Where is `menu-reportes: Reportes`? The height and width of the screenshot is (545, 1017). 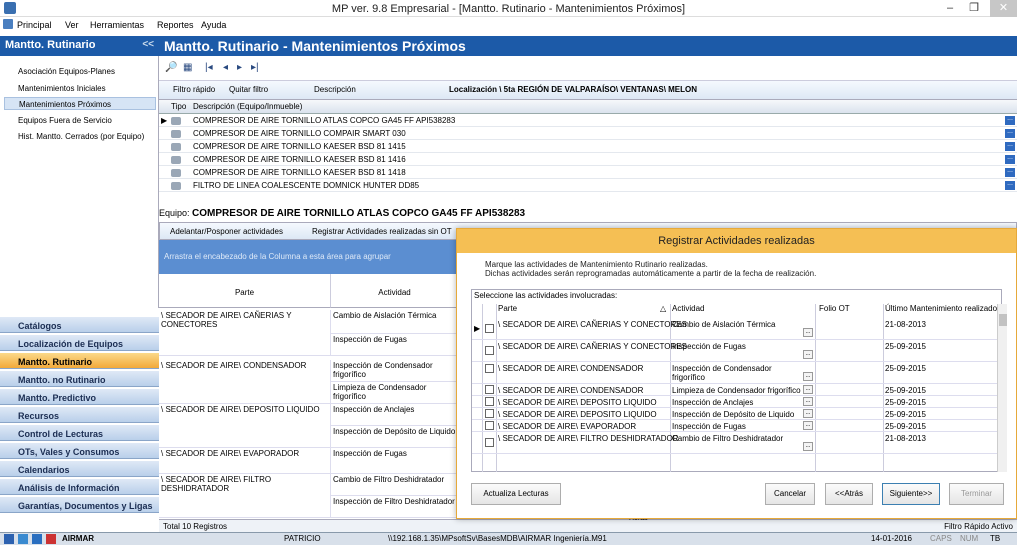 menu-reportes: Reportes is located at coordinates (175, 25).